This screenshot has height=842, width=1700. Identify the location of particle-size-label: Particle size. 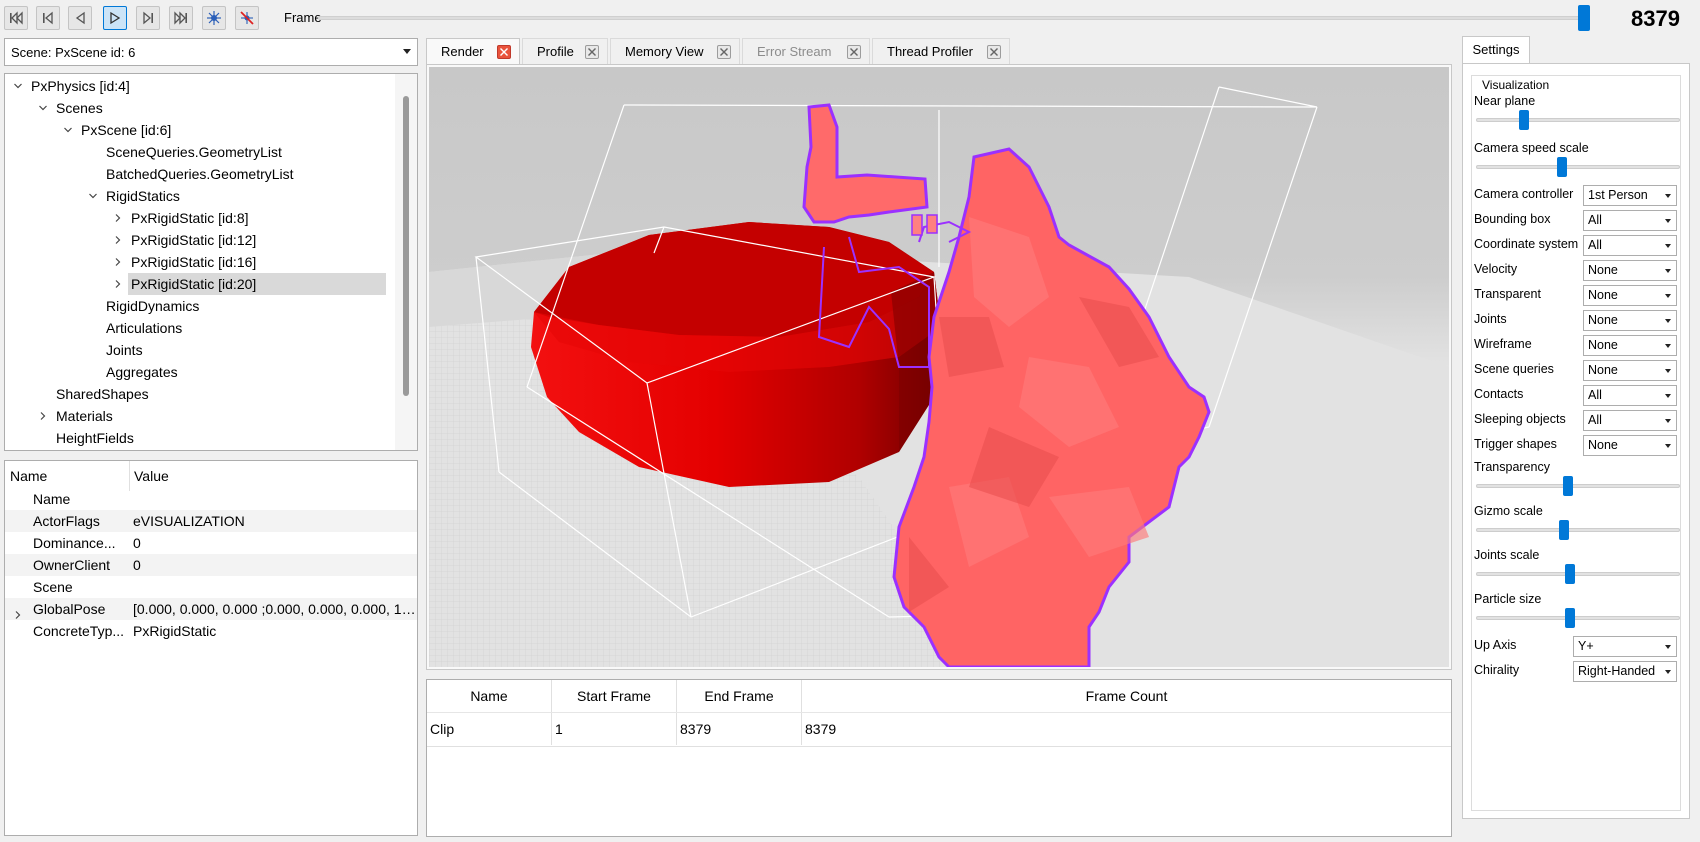
(1508, 599).